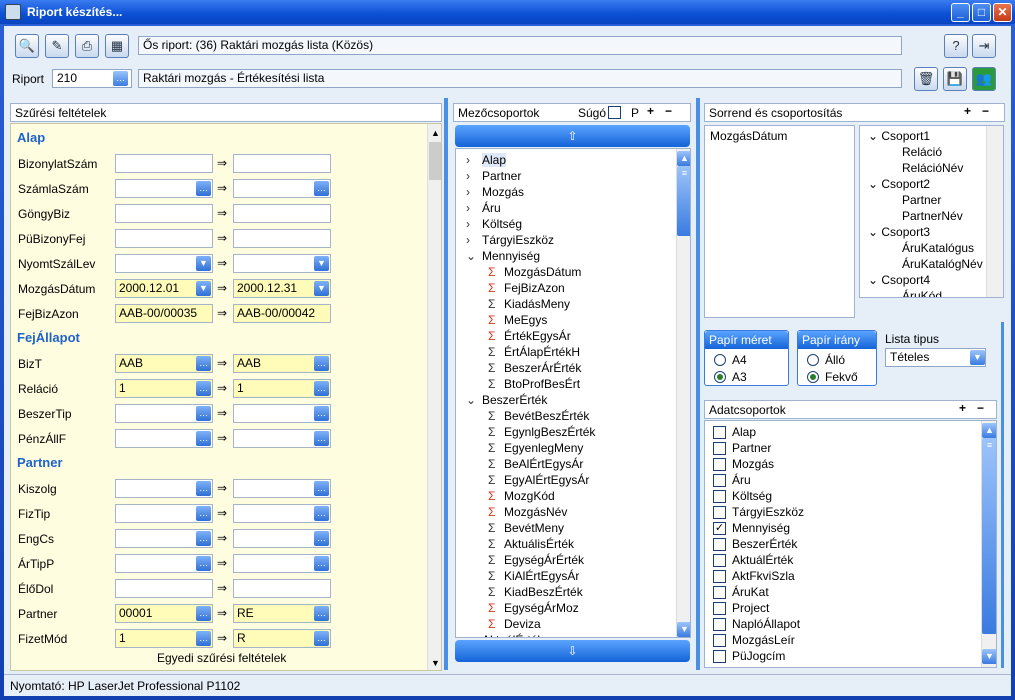 This screenshot has width=1015, height=700. Describe the element at coordinates (534, 368) in the screenshot. I see `tree-item: Σ BeszerÁrÉrték` at that location.